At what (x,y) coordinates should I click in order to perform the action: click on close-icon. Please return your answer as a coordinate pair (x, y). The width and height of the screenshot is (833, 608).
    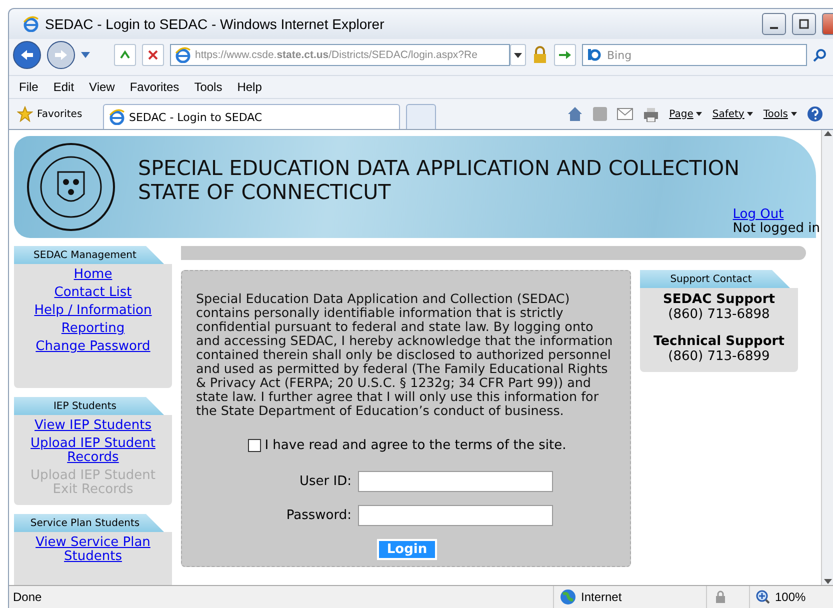
    Looking at the image, I should click on (153, 55).